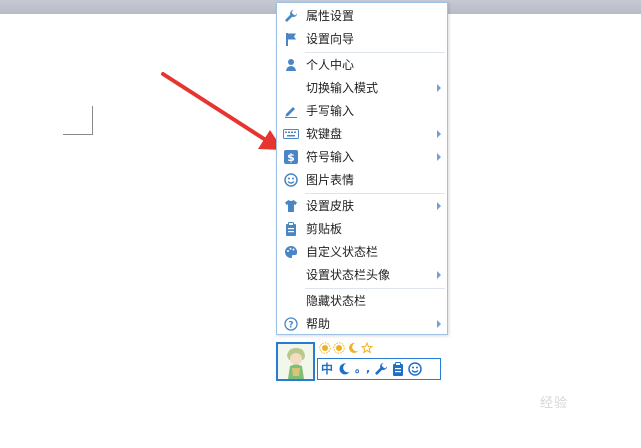 This screenshot has height=448, width=641. I want to click on status-bar-avatar, so click(295, 361).